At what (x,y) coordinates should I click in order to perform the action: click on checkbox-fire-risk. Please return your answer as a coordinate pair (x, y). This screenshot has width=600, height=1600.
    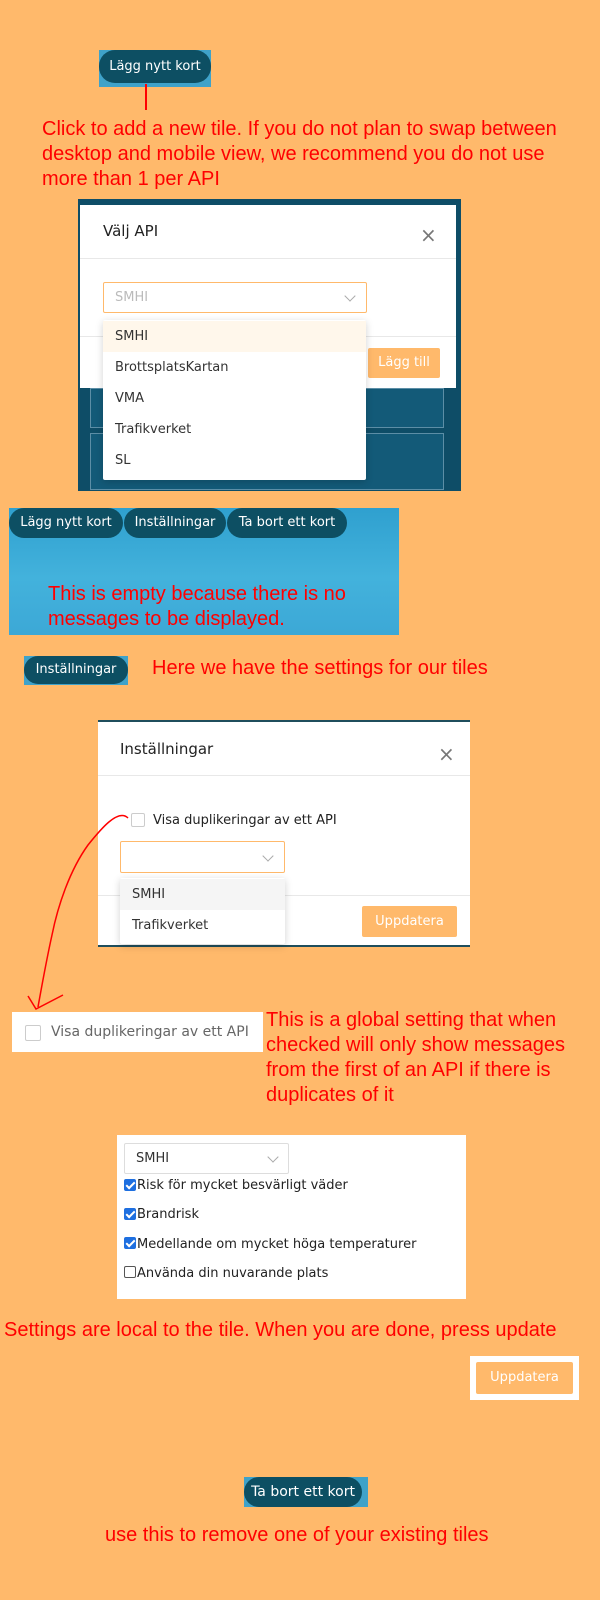
    Looking at the image, I should click on (130, 1214).